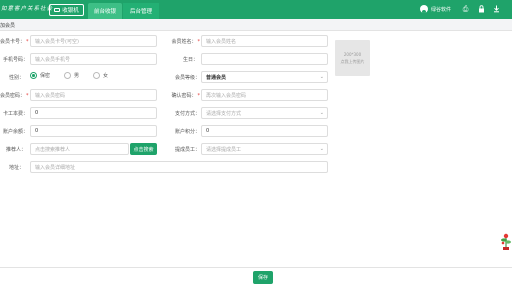 The image size is (512, 288). Describe the element at coordinates (187, 150) in the screenshot. I see `staff-label: 提成员工：` at that location.